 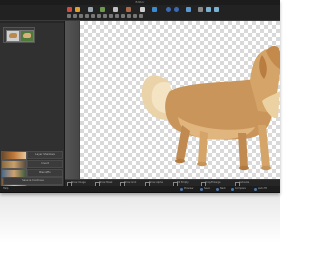 I want to click on save-continue-button: Save & Continue, so click(x=33, y=181).